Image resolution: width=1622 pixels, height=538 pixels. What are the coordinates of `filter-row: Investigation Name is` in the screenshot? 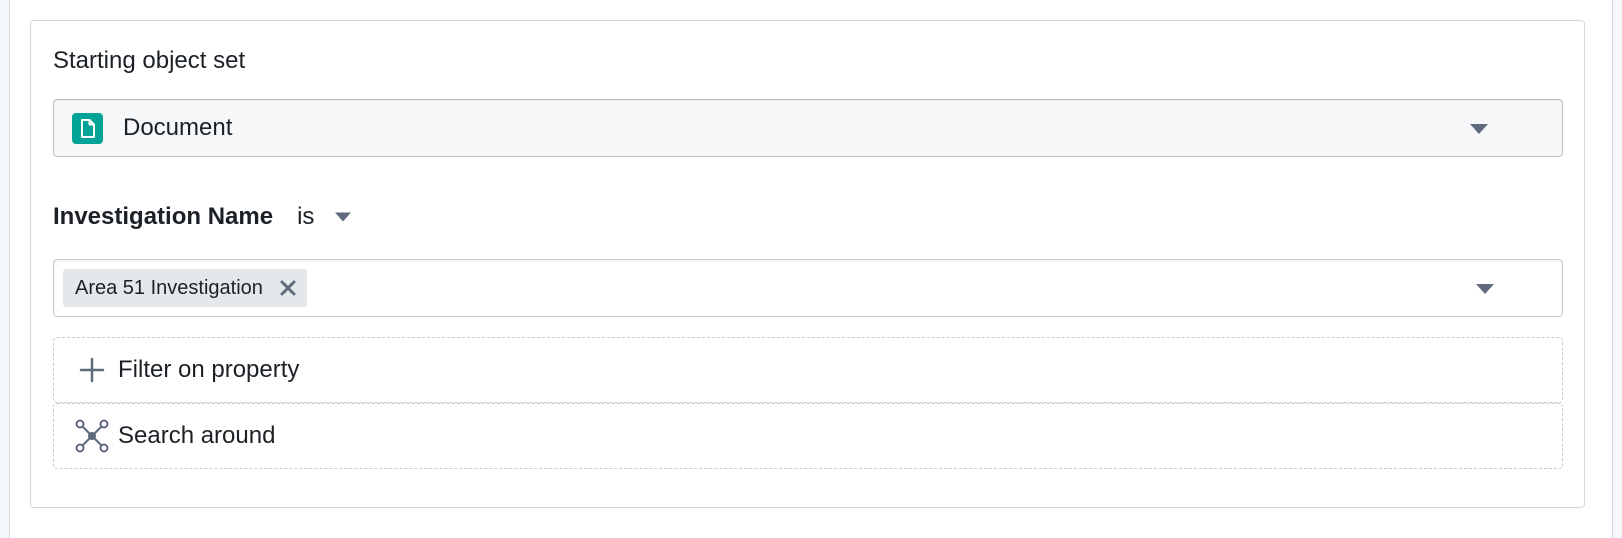 It's located at (202, 217).